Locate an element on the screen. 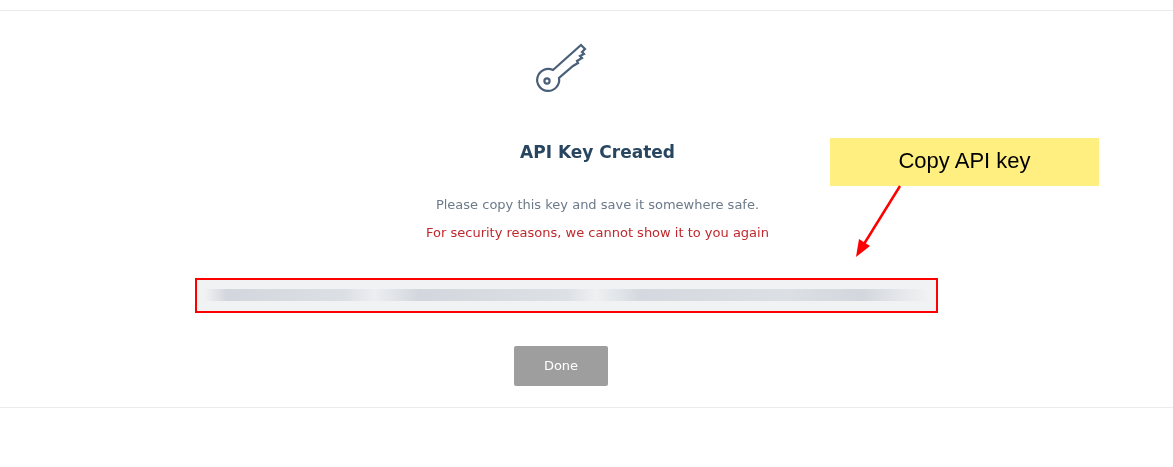 The width and height of the screenshot is (1173, 467). instruction-text: Please copy this key and save it somewhere safe. is located at coordinates (597, 204).